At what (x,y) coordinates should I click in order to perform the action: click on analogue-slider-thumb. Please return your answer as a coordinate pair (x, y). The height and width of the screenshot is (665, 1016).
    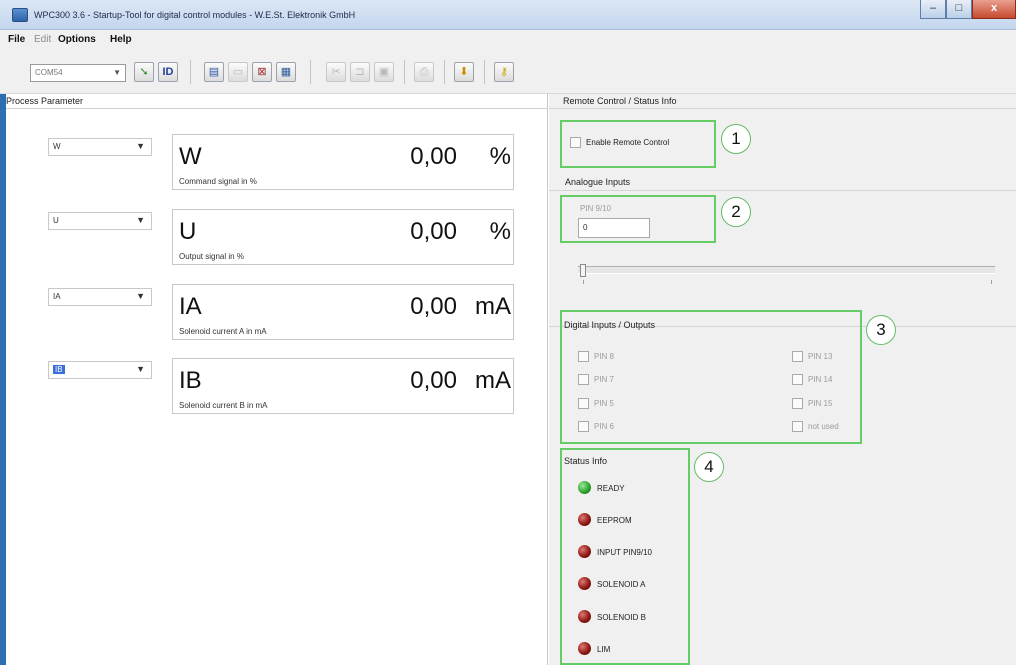
    Looking at the image, I should click on (583, 270).